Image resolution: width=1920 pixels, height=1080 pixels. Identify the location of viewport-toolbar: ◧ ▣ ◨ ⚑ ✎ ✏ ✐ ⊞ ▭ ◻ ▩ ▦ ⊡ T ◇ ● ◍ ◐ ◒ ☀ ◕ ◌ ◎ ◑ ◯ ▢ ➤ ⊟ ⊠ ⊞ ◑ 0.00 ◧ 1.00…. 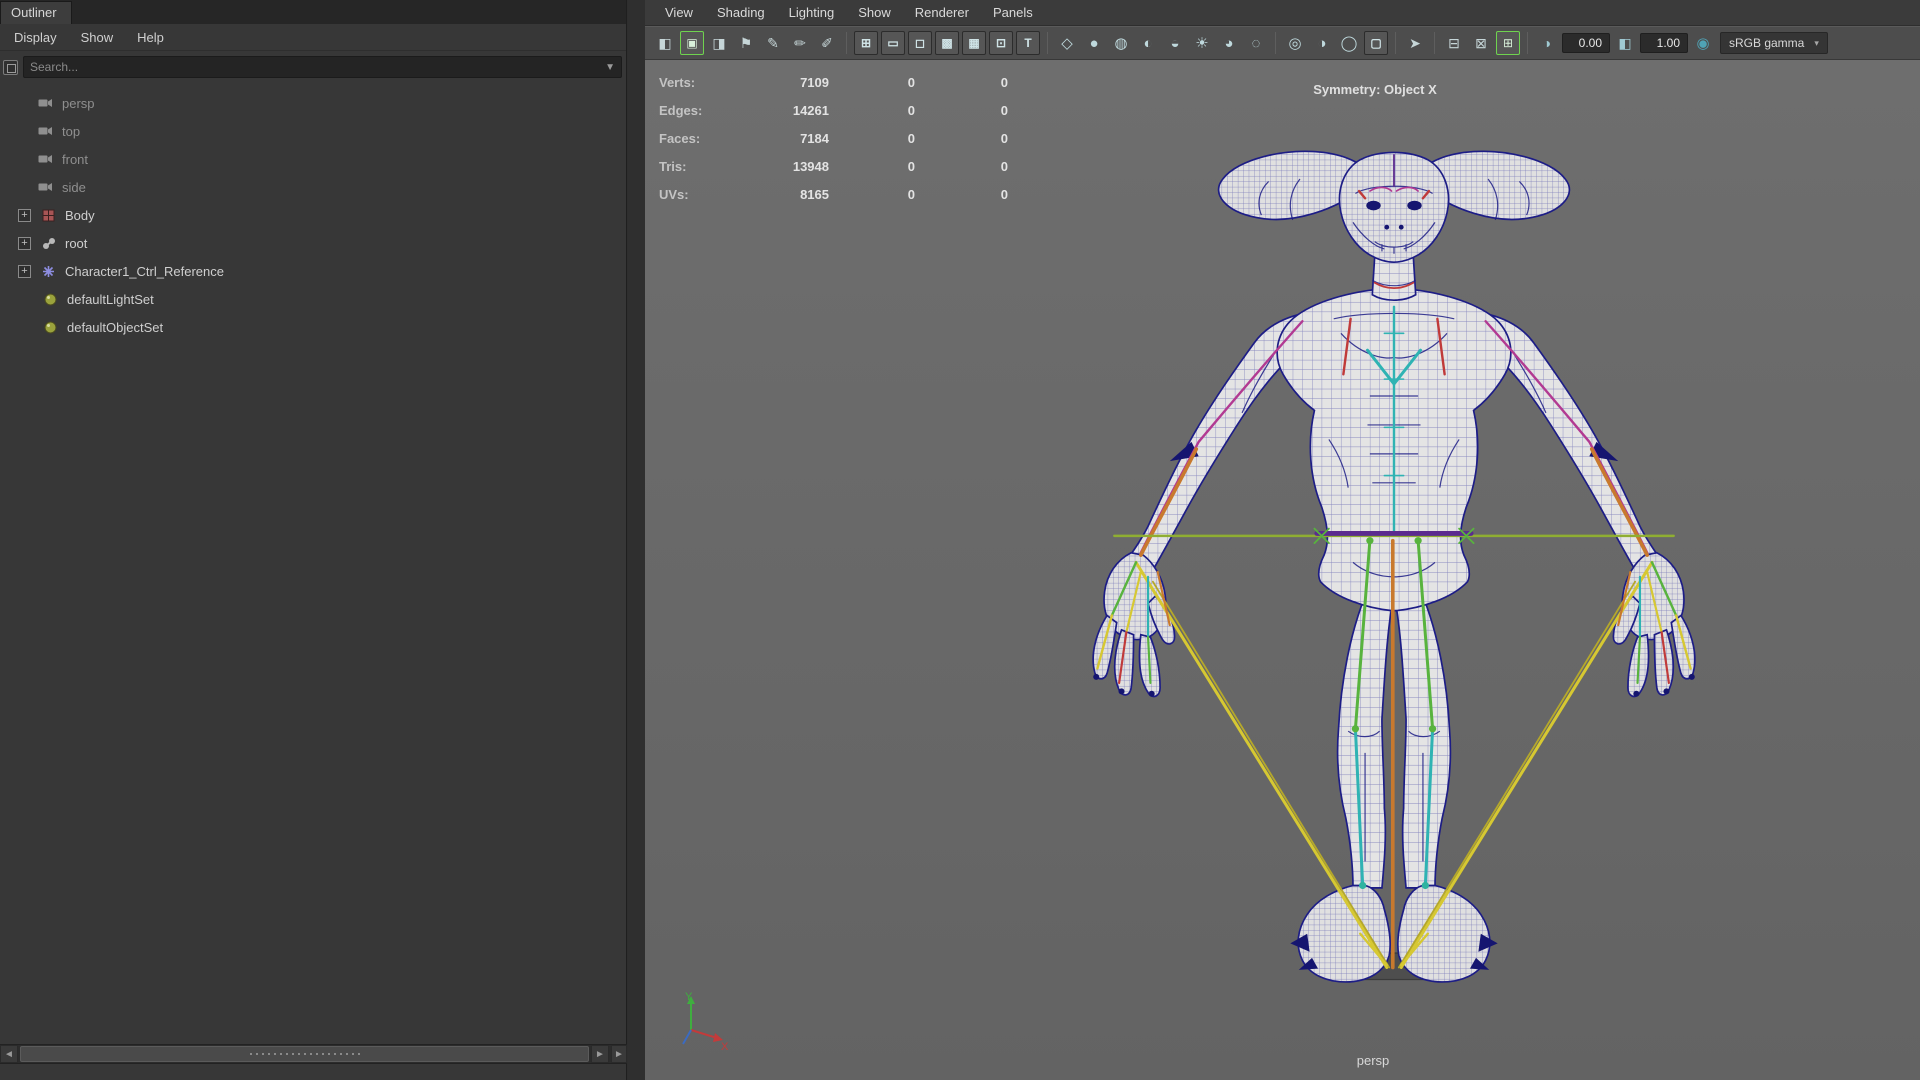
(1282, 43).